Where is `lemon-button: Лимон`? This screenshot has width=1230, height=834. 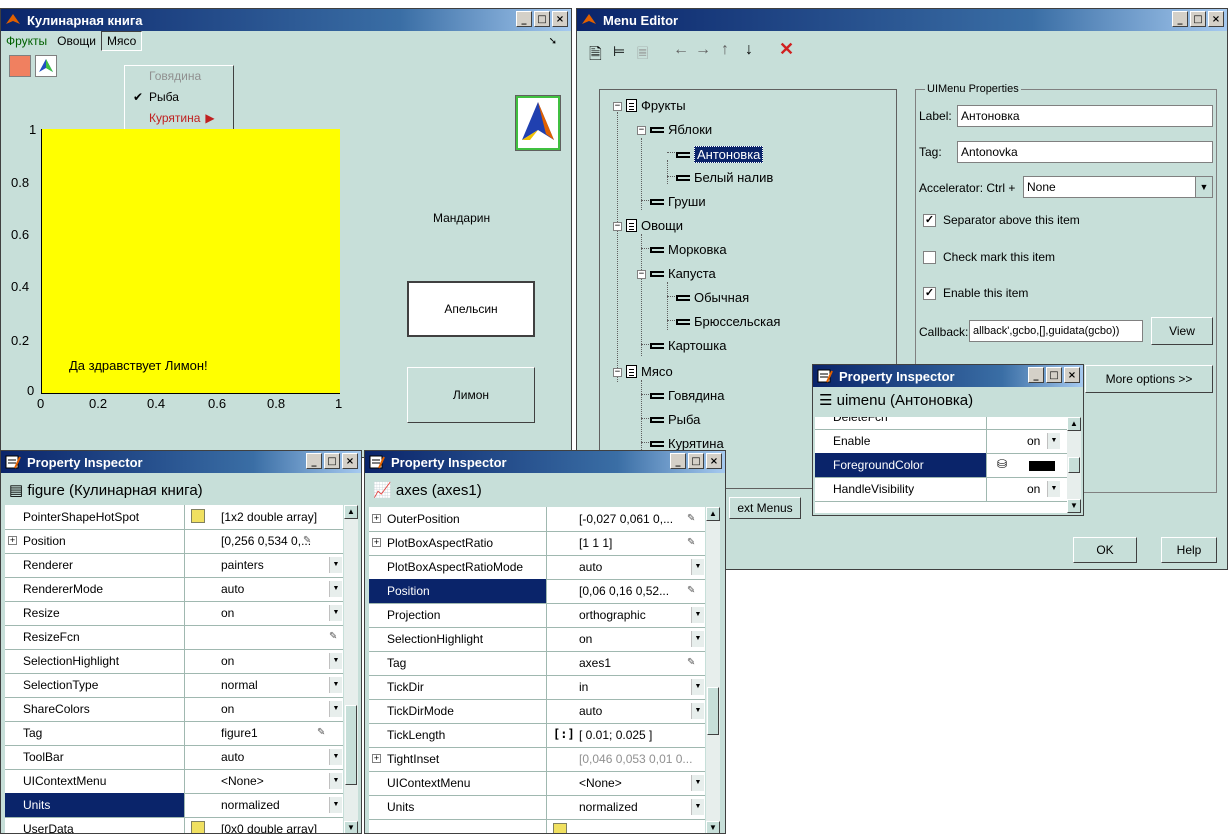 lemon-button: Лимон is located at coordinates (471, 395).